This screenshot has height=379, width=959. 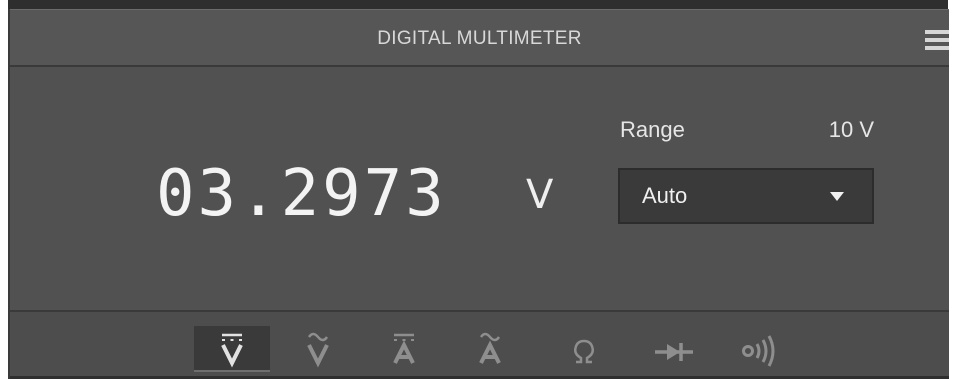 I want to click on range-label: Range, so click(x=652, y=129).